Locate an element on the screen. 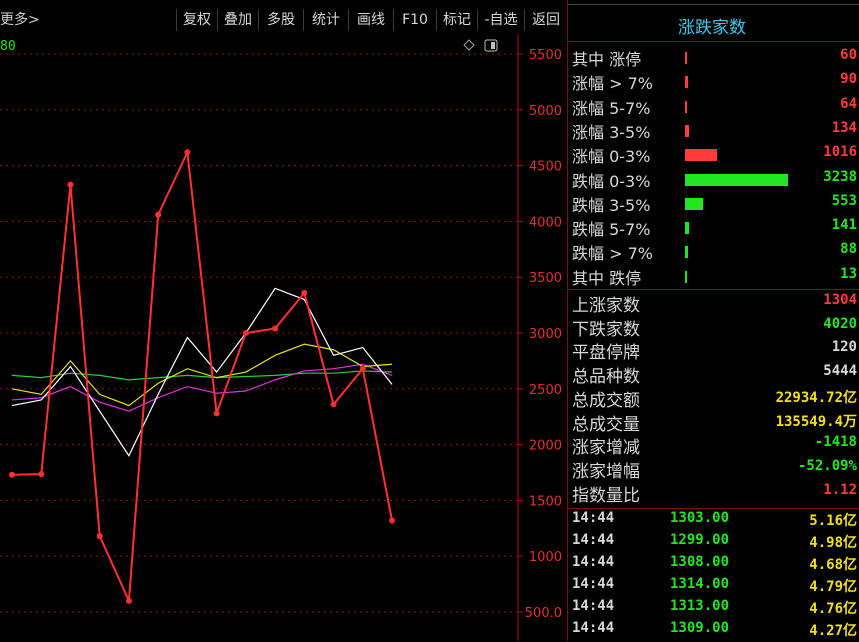  stat-row: 平盘停牌 120 is located at coordinates (714, 351).